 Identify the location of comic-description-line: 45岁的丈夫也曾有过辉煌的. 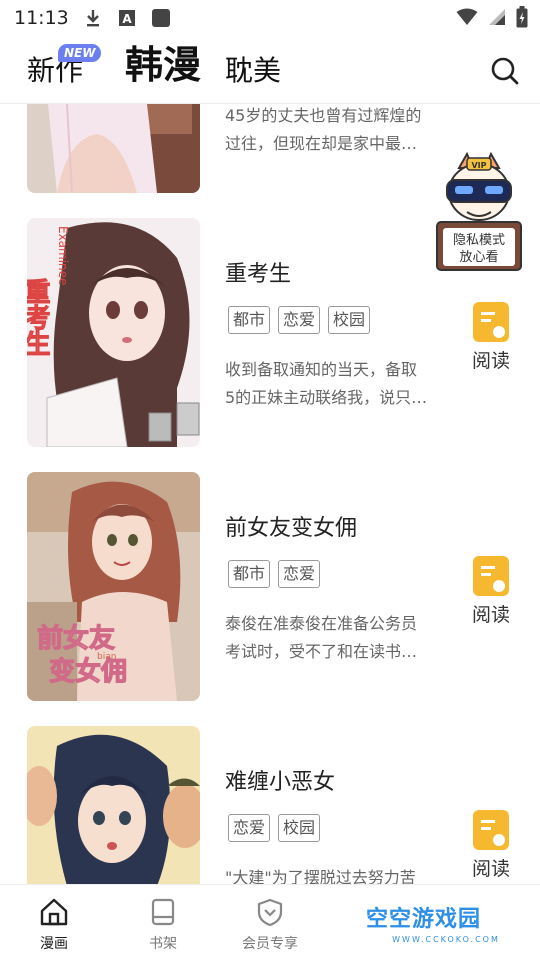
(323, 115).